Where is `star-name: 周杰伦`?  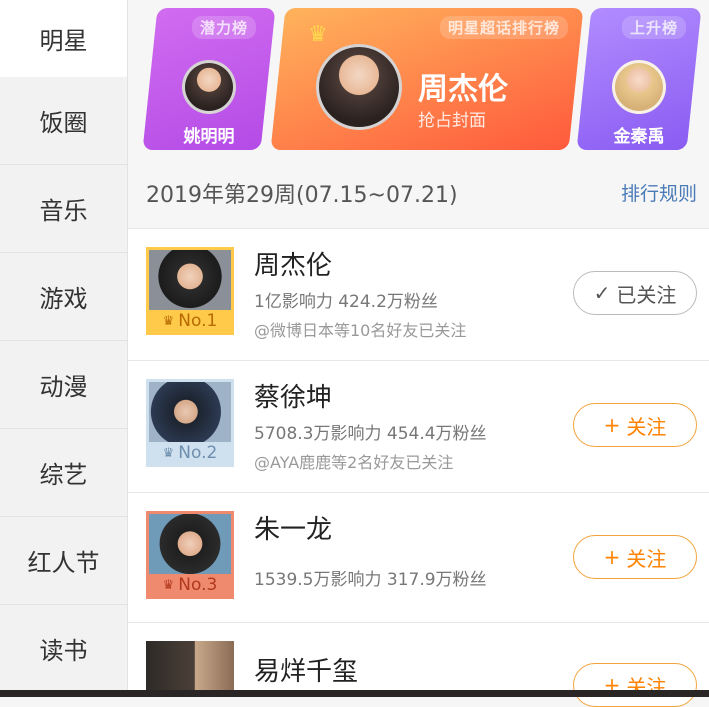 star-name: 周杰伦 is located at coordinates (293, 266).